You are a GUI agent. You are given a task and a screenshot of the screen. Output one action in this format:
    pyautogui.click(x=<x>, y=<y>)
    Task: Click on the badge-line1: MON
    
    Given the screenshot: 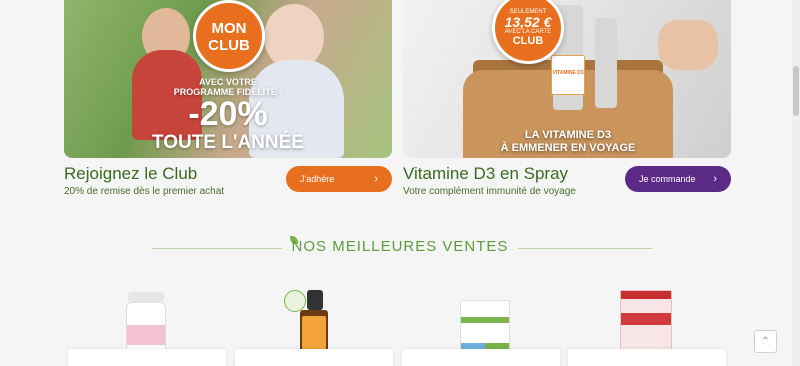 What is the action you would take?
    pyautogui.click(x=229, y=28)
    